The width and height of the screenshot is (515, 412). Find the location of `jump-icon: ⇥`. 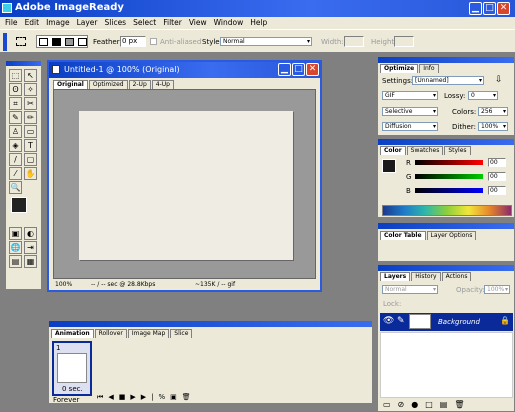

jump-icon: ⇥ is located at coordinates (30, 247).